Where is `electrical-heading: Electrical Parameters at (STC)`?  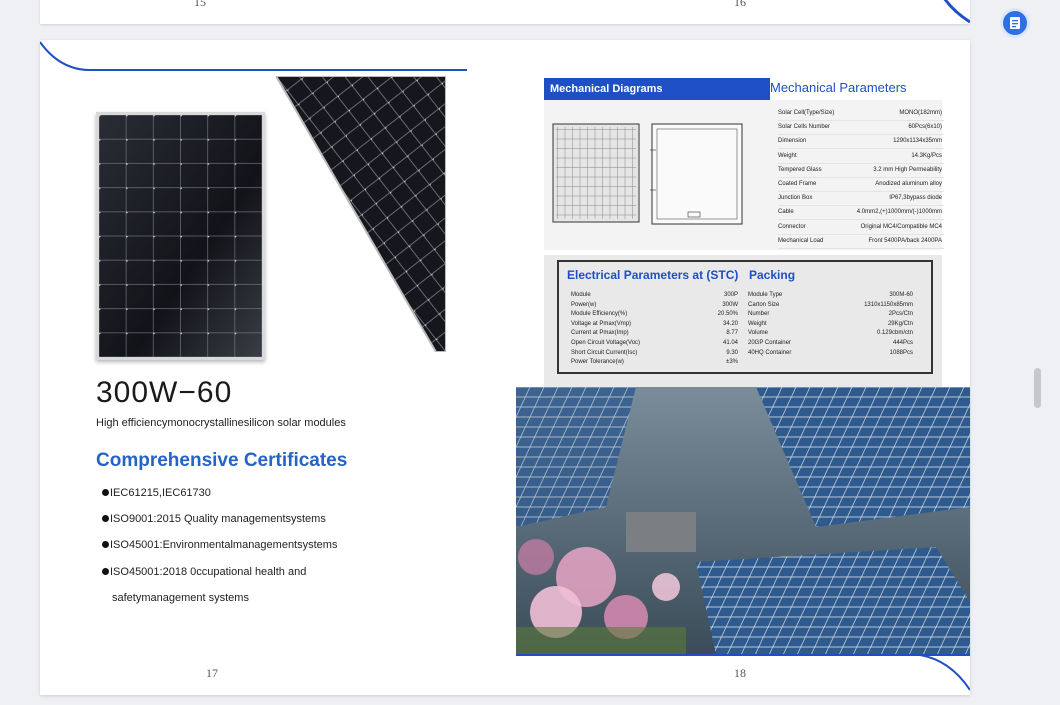
electrical-heading: Electrical Parameters at (STC) is located at coordinates (653, 275).